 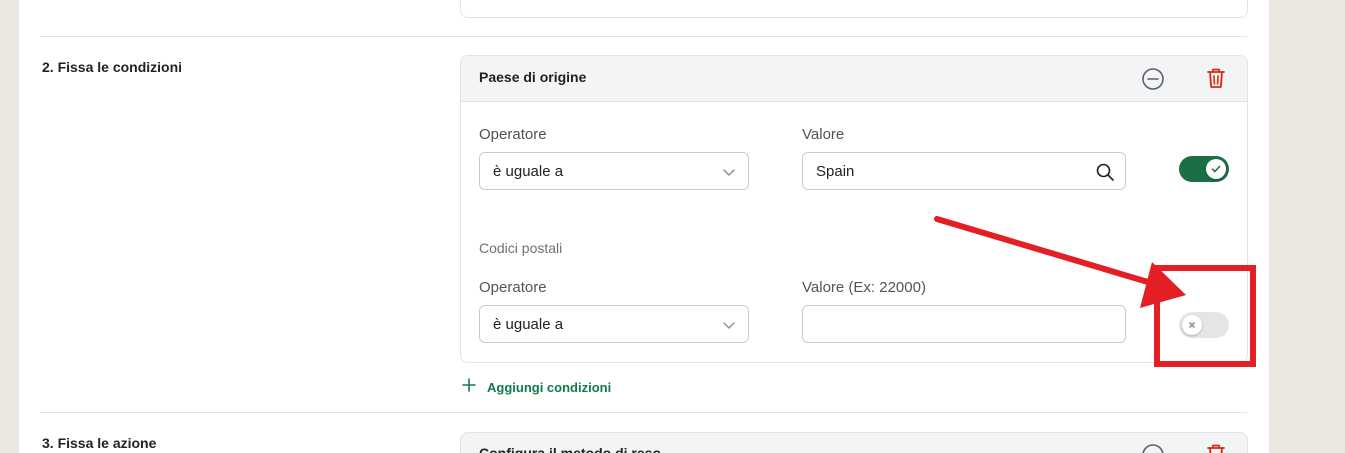 I want to click on postal-toggle, so click(x=1204, y=325).